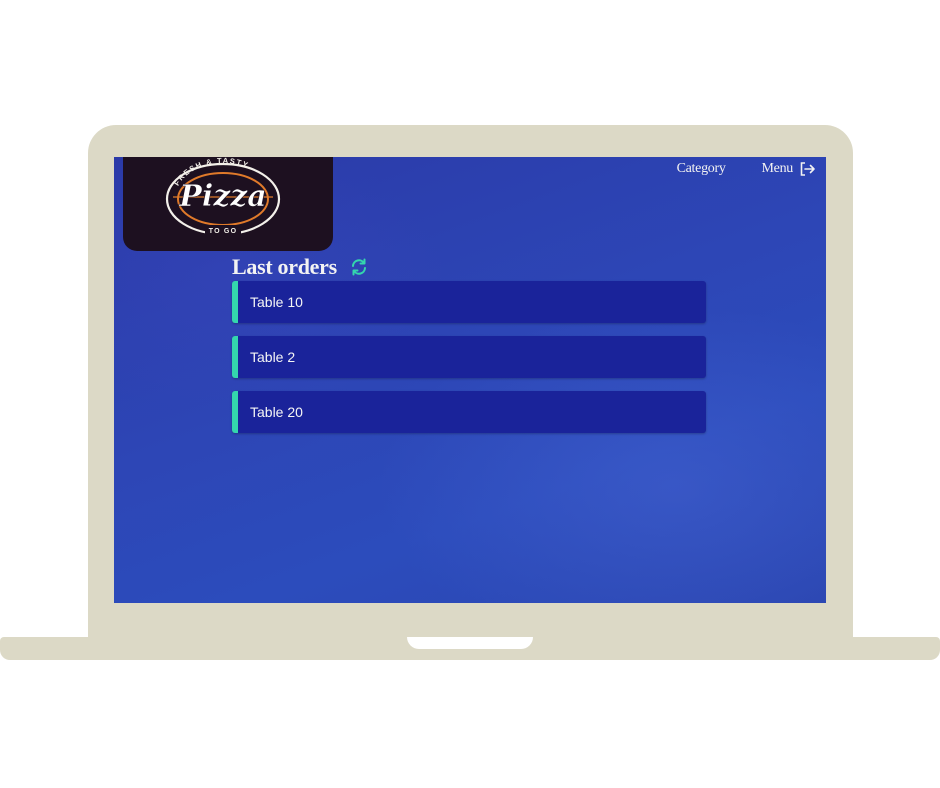 The height and width of the screenshot is (788, 940). What do you see at coordinates (276, 412) in the screenshot?
I see `order-item-label: Table 20` at bounding box center [276, 412].